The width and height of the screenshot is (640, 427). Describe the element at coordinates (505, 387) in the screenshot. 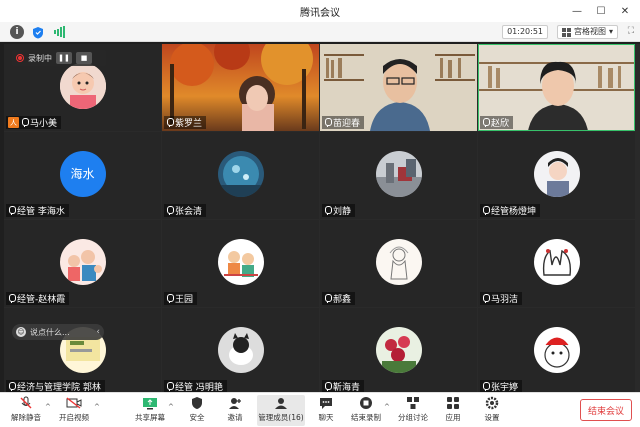

I see `participant-name: 张宇婷` at that location.